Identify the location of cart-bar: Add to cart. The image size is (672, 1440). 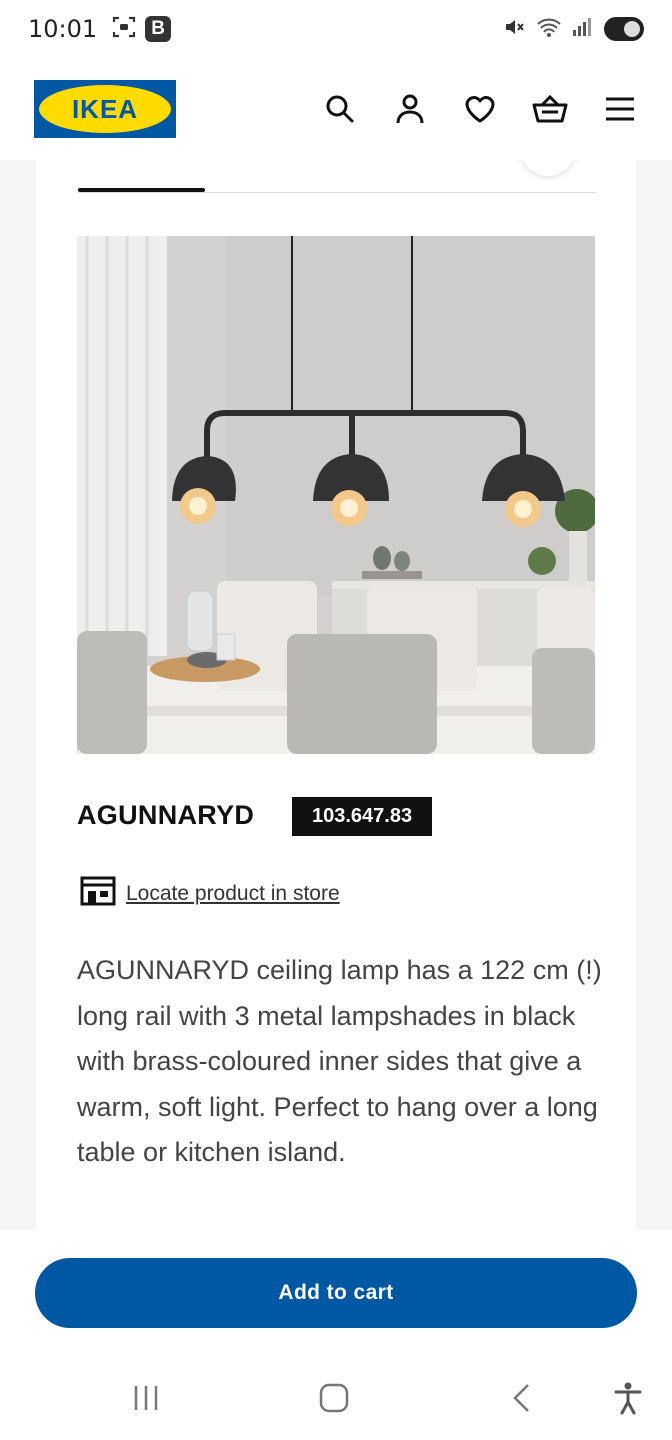
(336, 1292).